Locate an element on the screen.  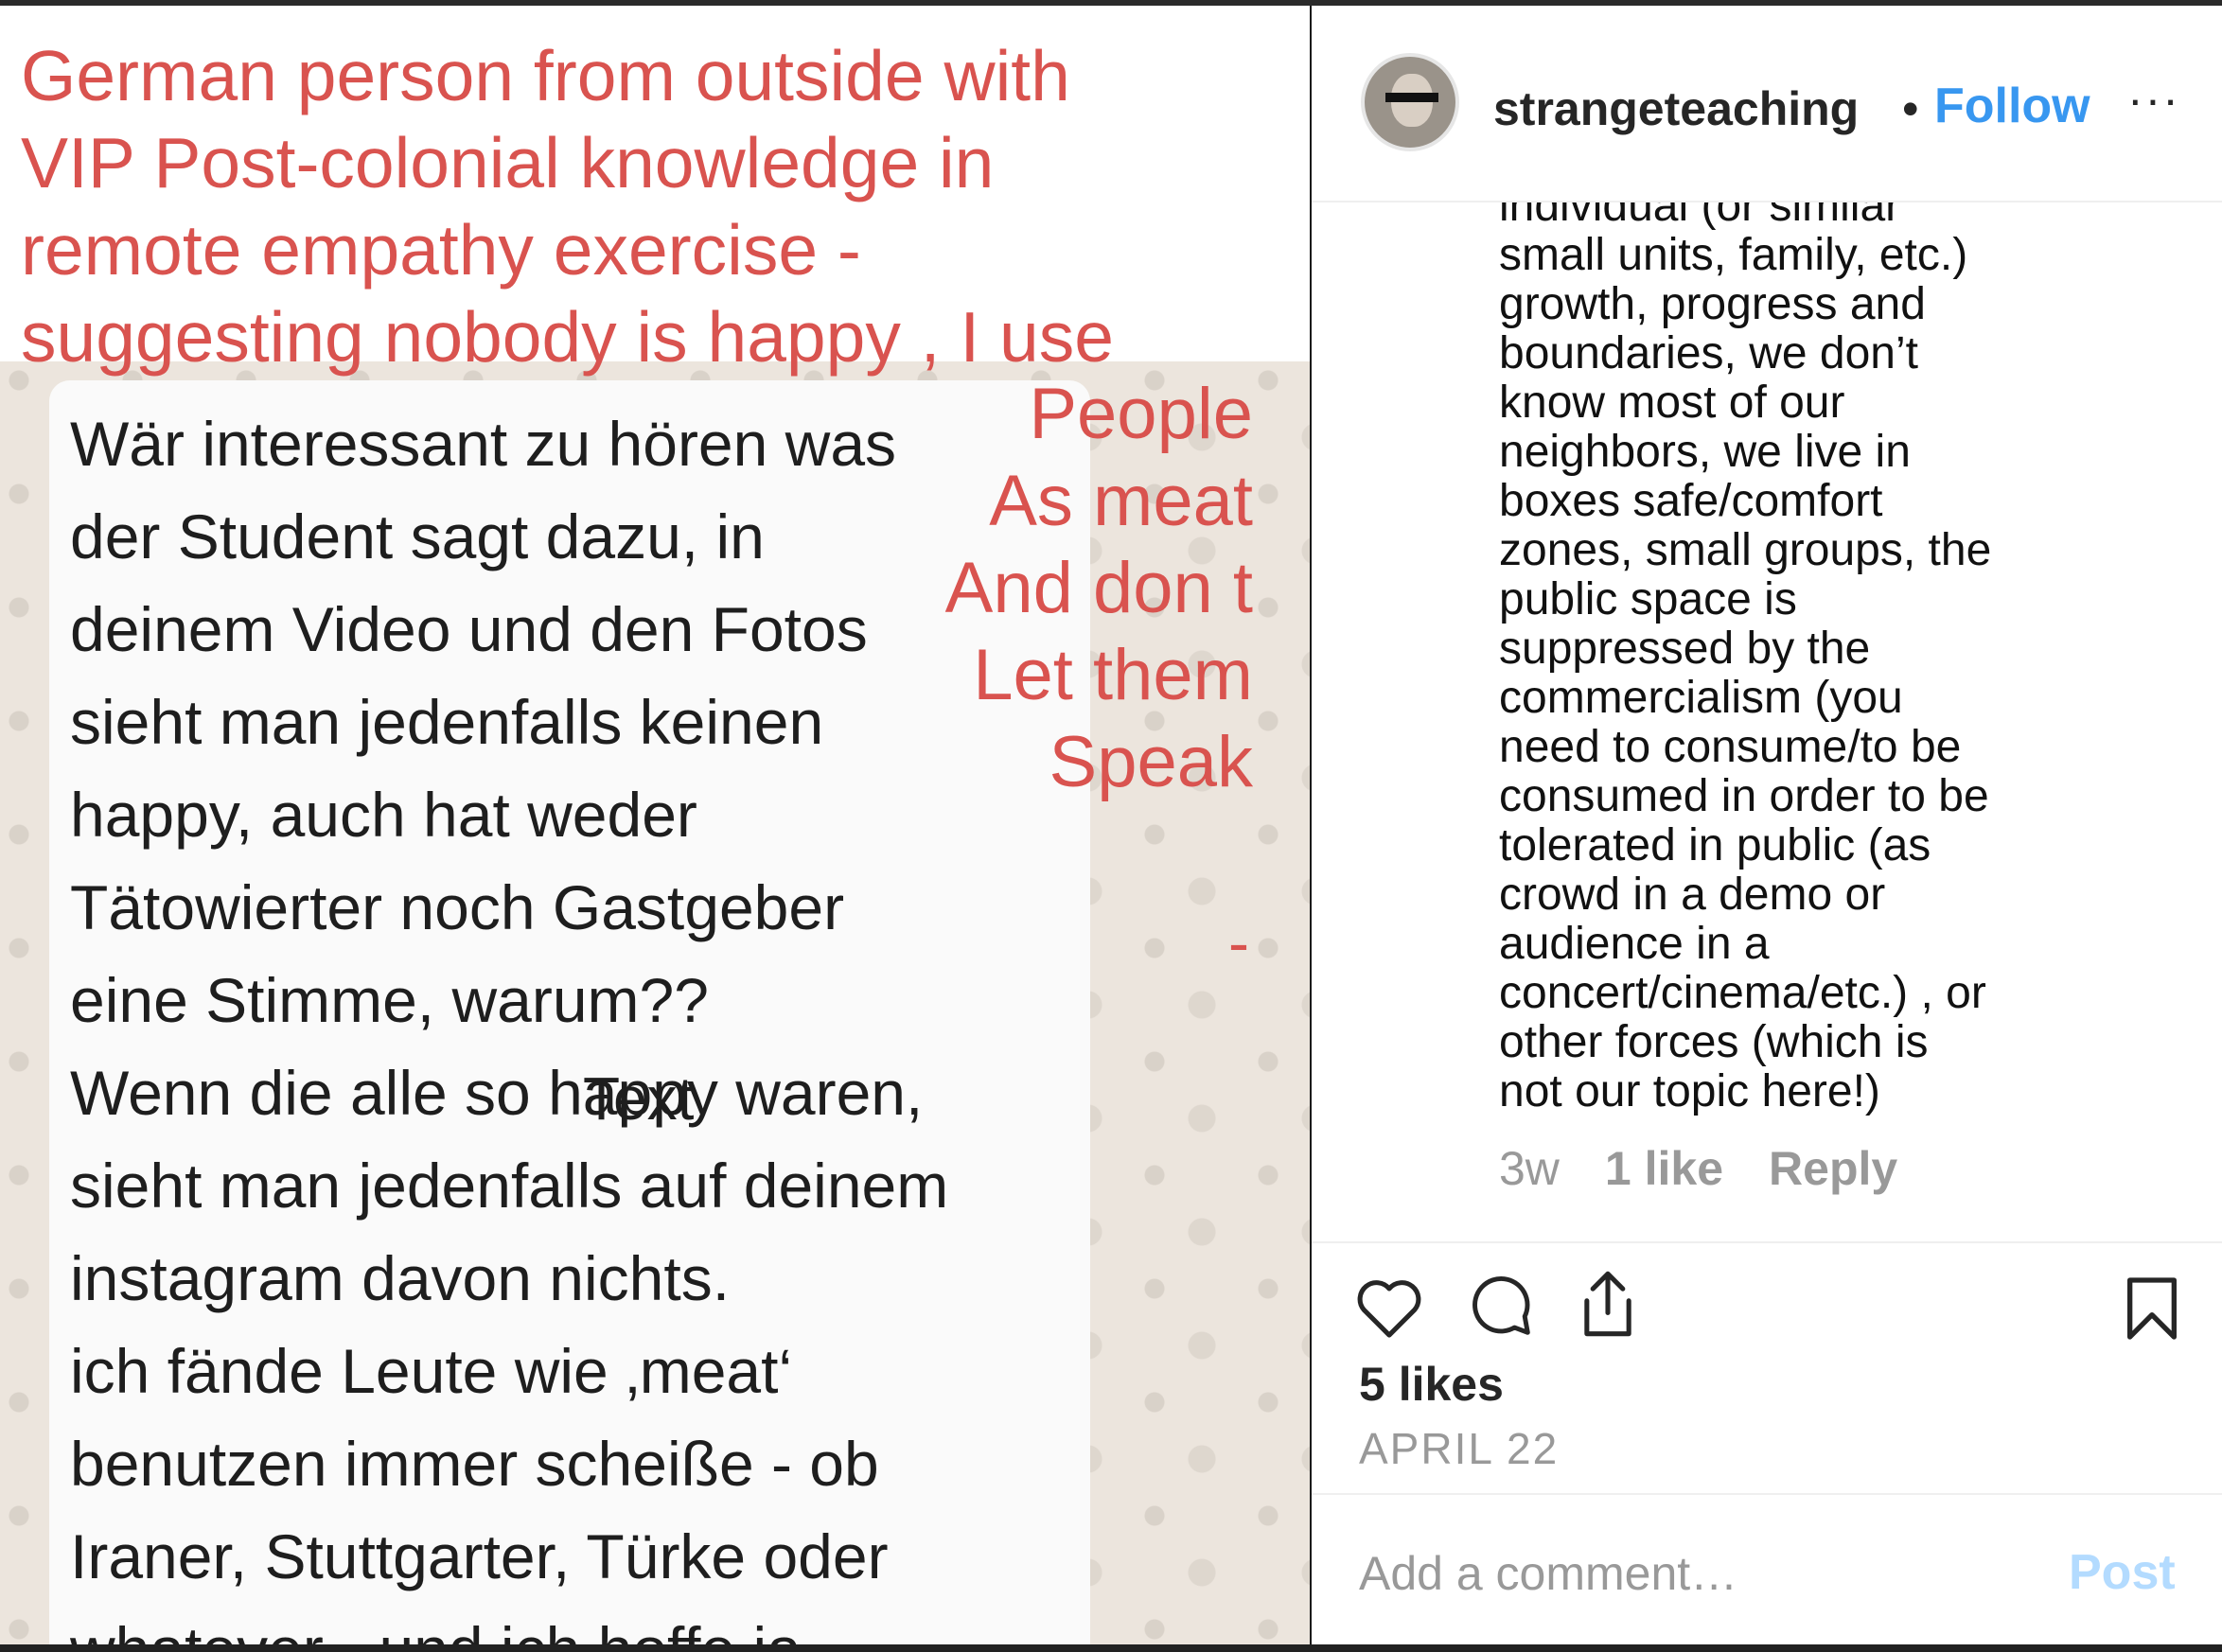
username-link: strangeteaching is located at coordinates (1697, 108).